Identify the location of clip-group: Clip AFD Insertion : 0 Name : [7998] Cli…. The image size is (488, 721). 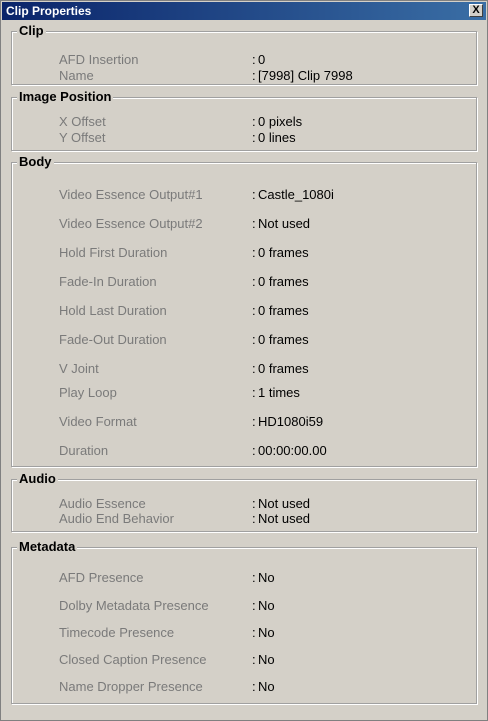
(244, 54).